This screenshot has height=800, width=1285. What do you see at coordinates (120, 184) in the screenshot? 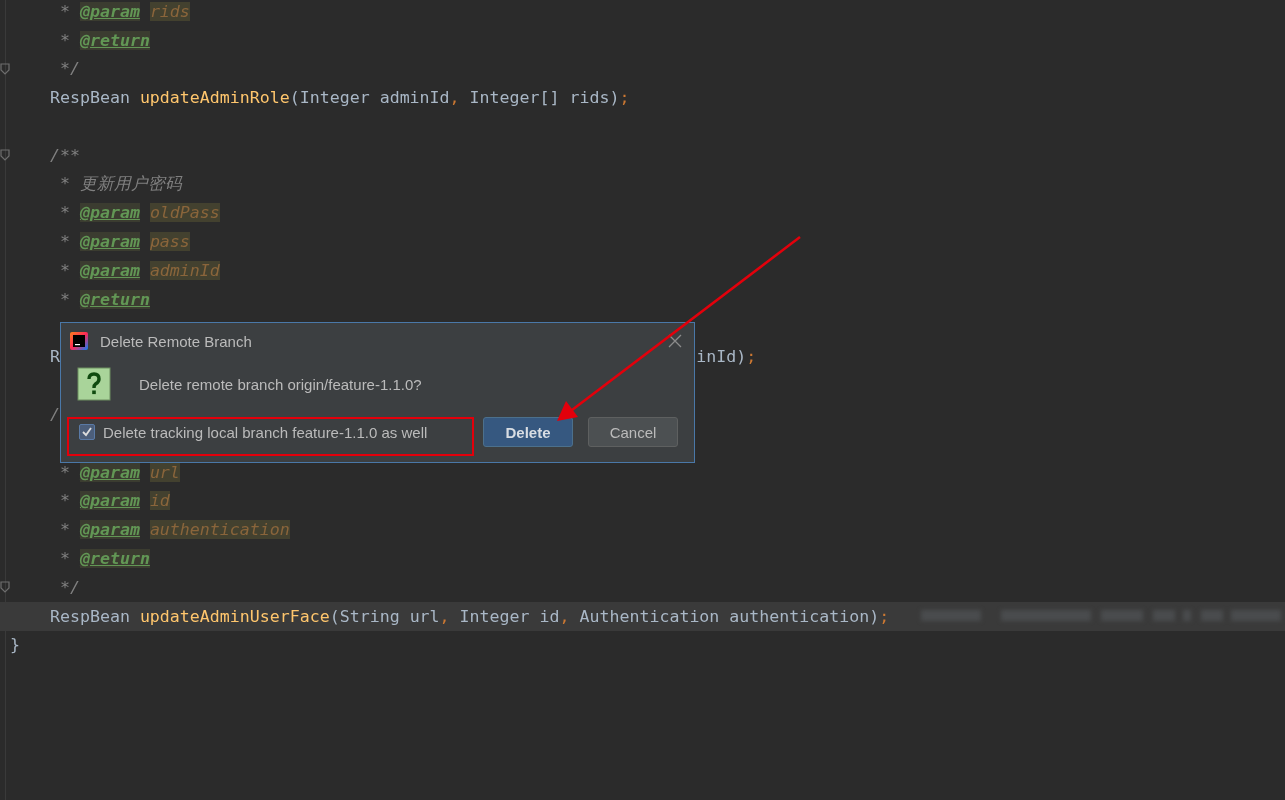
I see `comment-text: * 更新用户密码` at bounding box center [120, 184].